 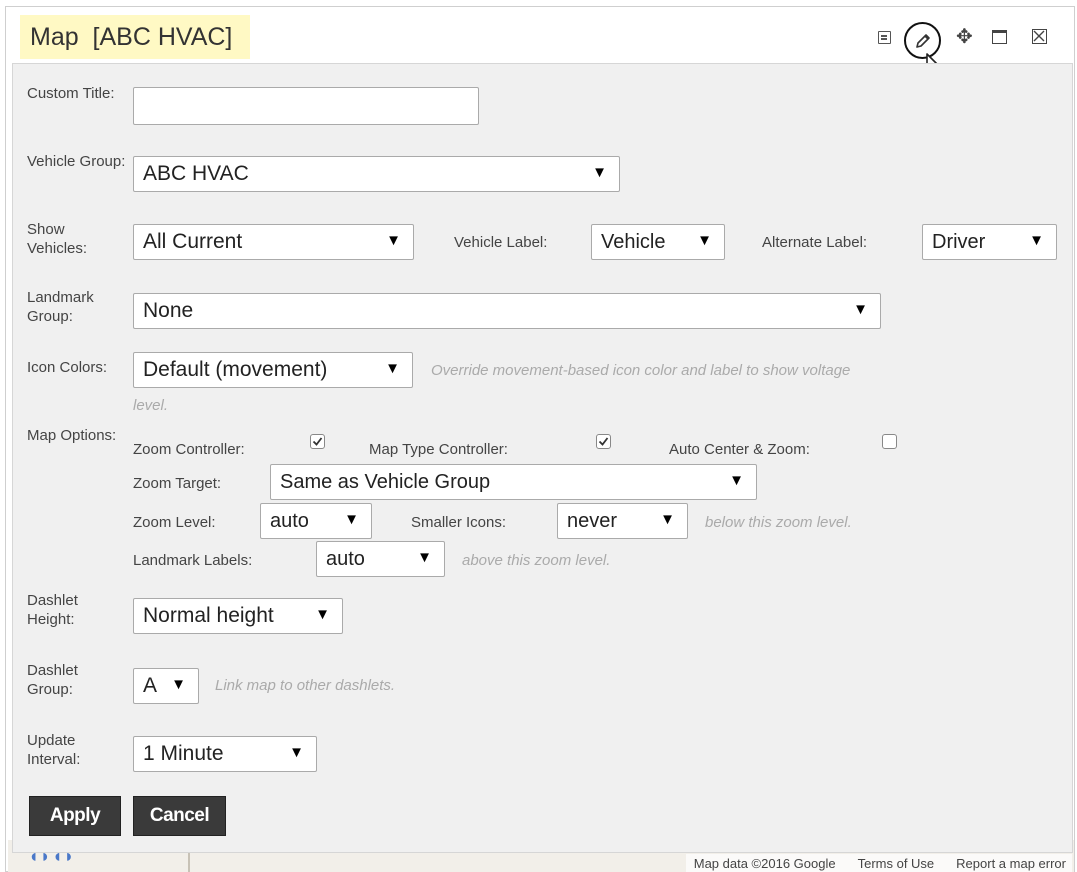 I want to click on dashlet-title: Map [ABC HVAC], so click(x=131, y=36).